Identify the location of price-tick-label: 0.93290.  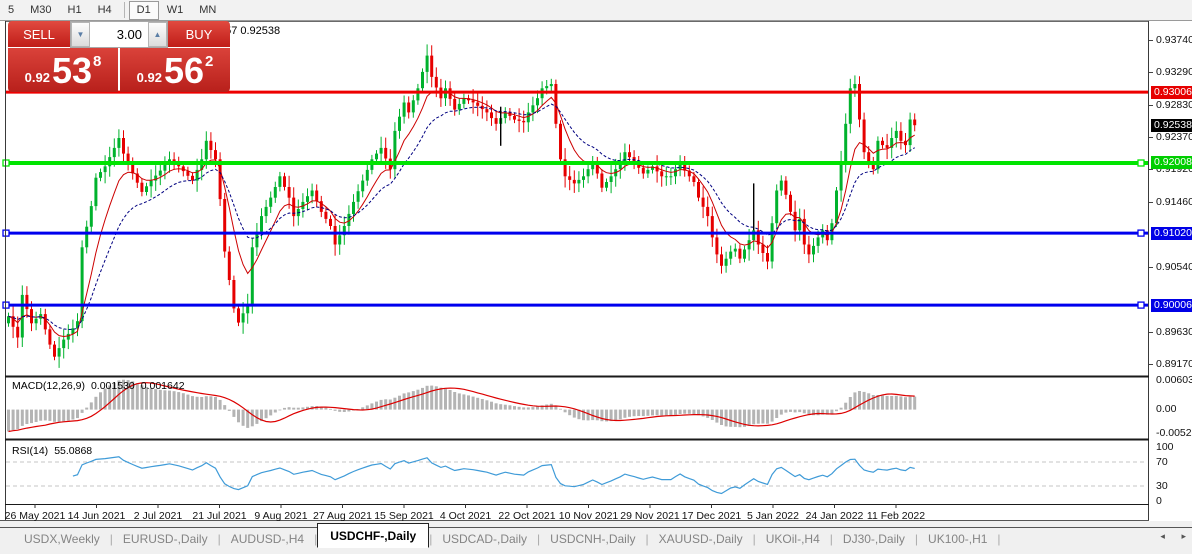
(1174, 72).